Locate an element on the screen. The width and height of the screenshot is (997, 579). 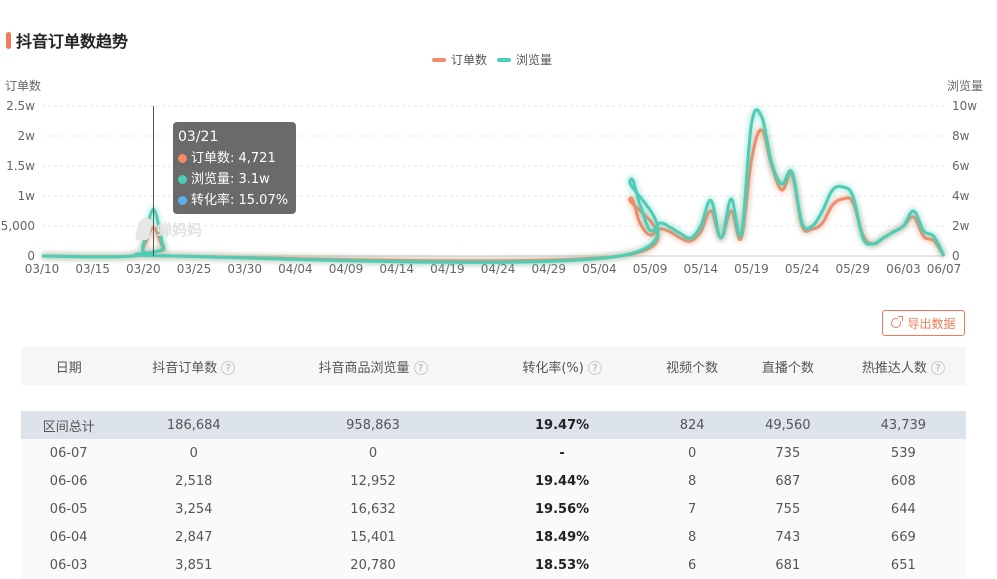
table-header-label: 日期 is located at coordinates (68, 368).